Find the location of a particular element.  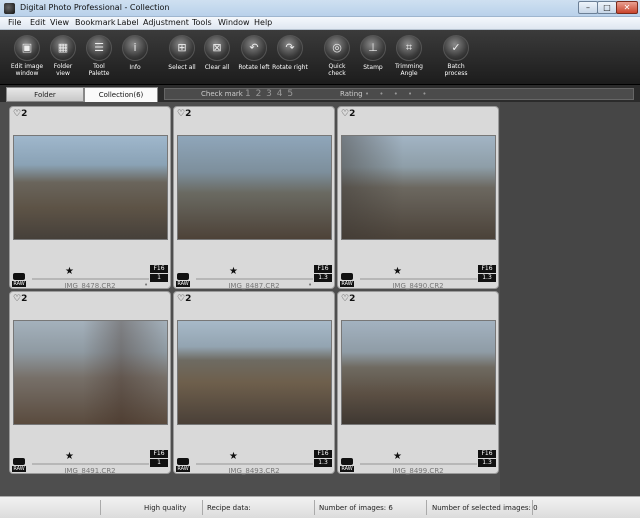

thumbnail-card: ♡2 ★ F16 1.3 RAW IMG_8490.CR2 is located at coordinates (418, 198).